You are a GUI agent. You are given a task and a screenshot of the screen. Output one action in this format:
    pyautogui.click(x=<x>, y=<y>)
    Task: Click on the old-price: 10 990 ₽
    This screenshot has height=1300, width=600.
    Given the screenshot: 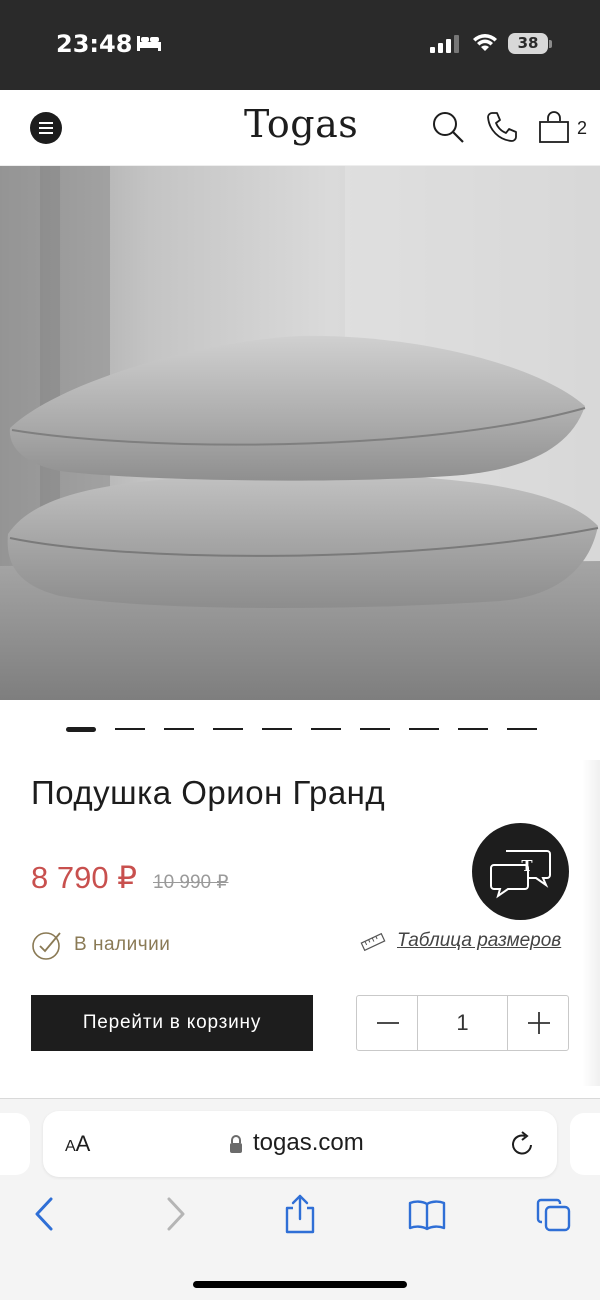 What is the action you would take?
    pyautogui.click(x=191, y=882)
    